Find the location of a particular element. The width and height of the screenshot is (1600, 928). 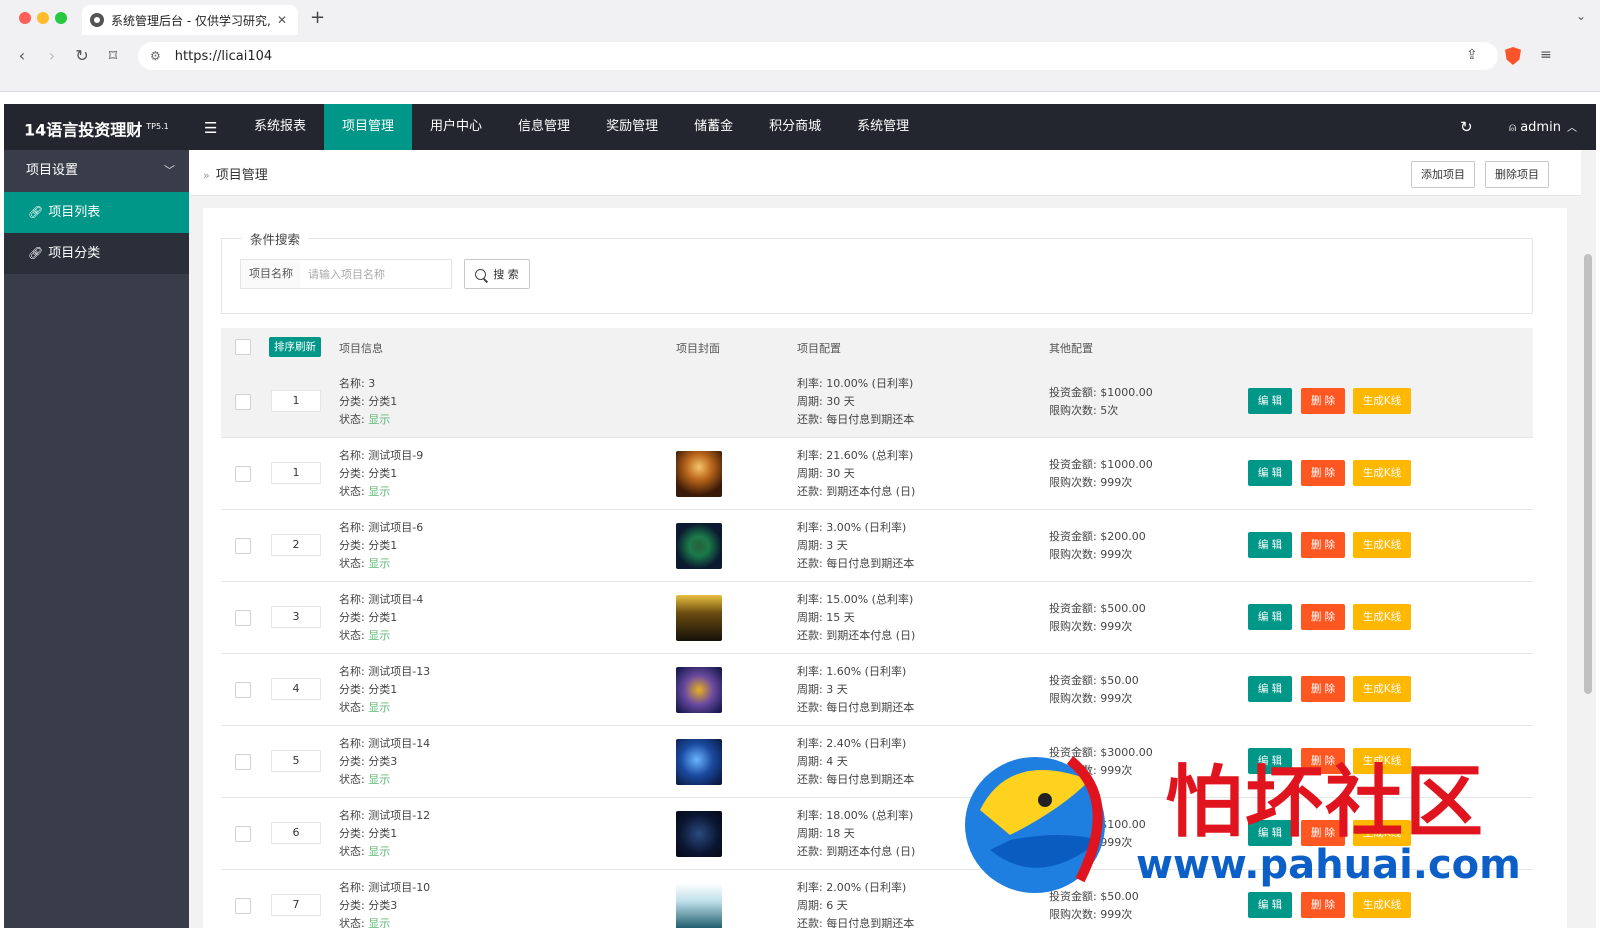

amount-value: $1000.00 is located at coordinates (1126, 392).